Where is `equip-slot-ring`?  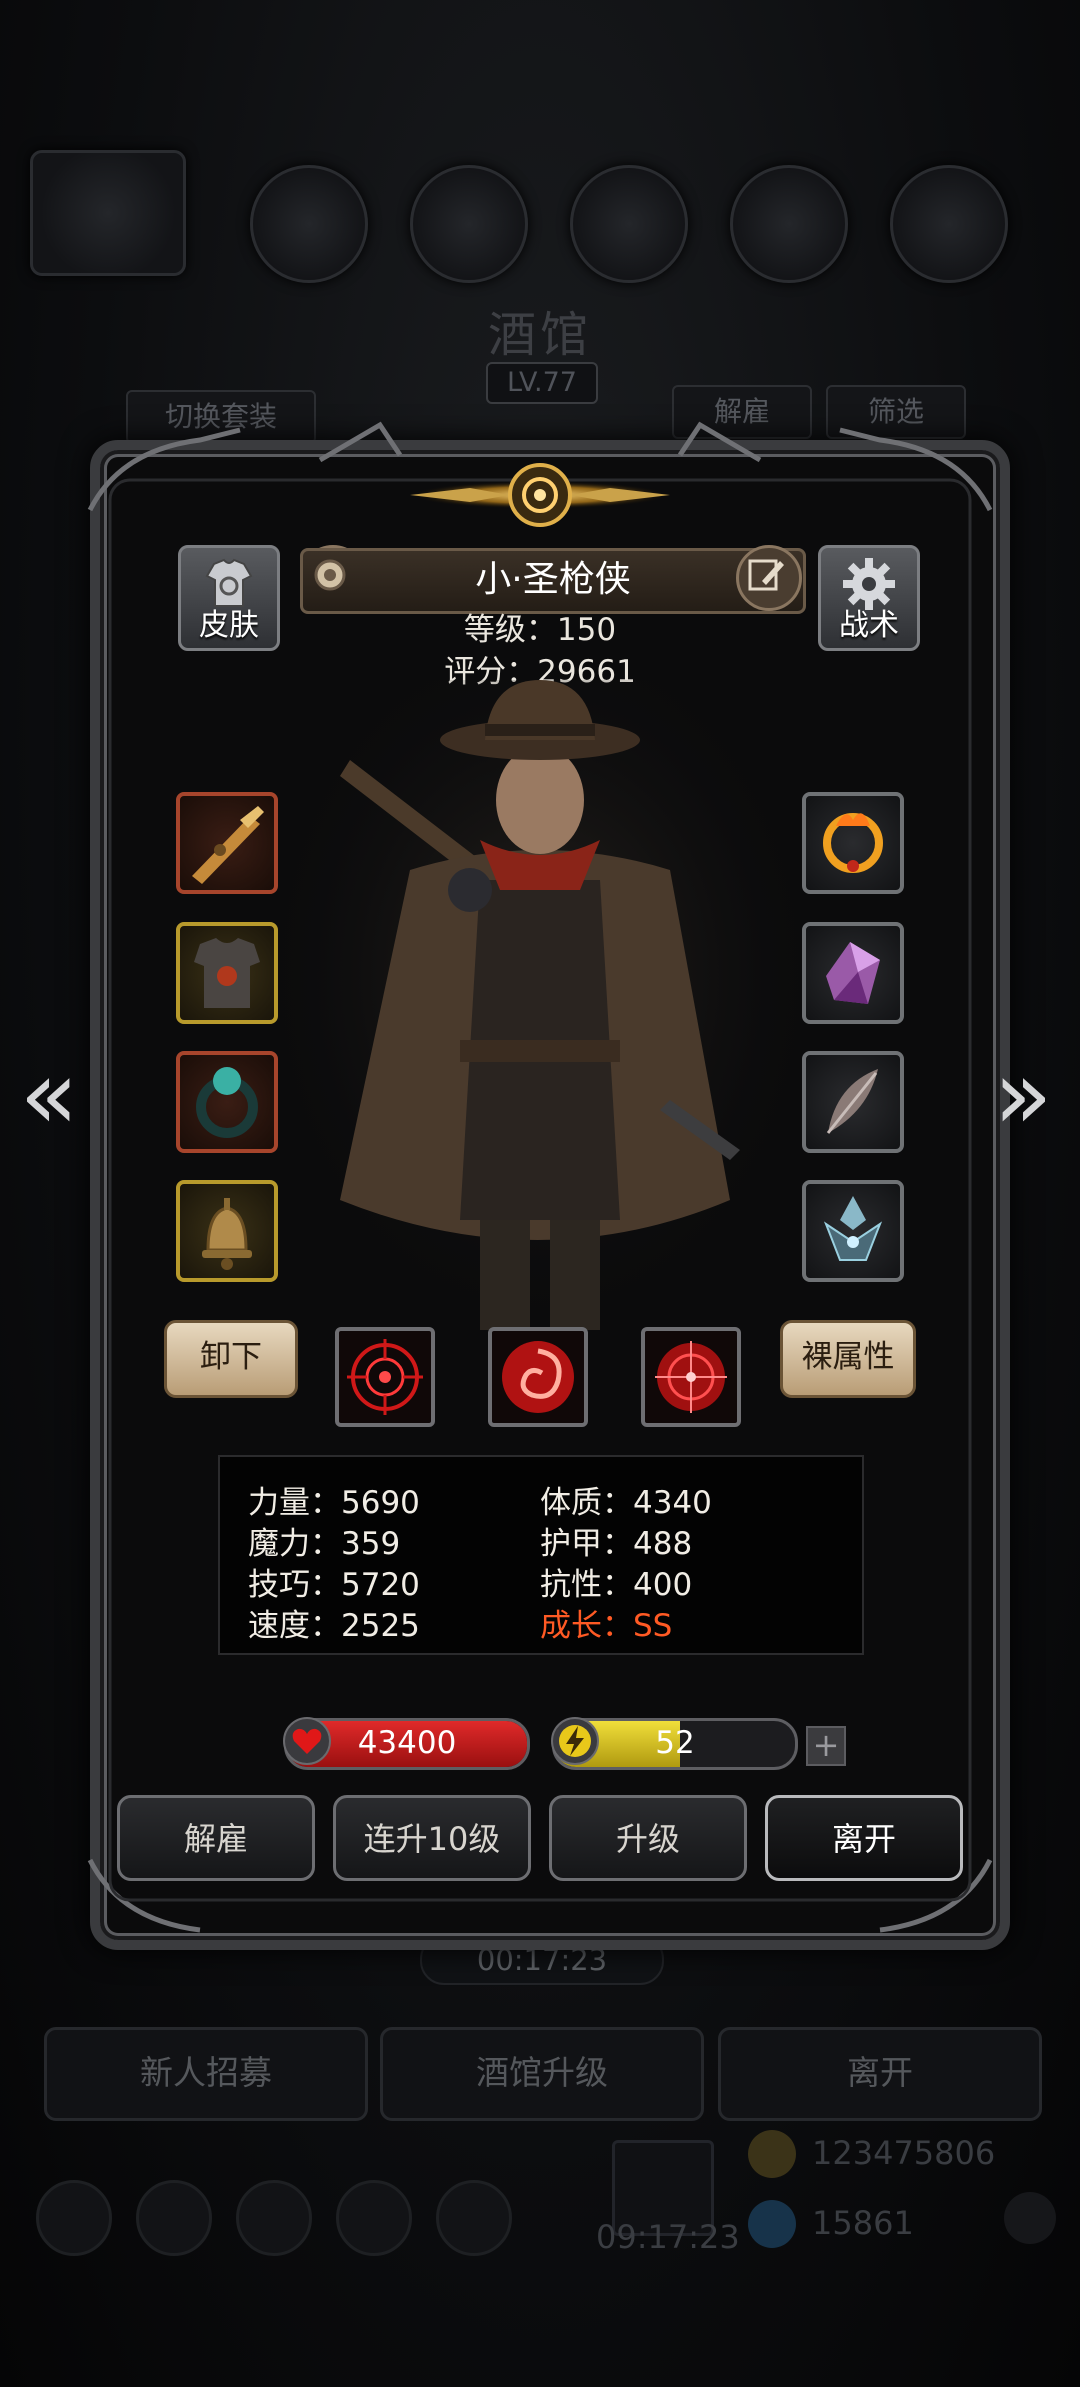 equip-slot-ring is located at coordinates (227, 1102).